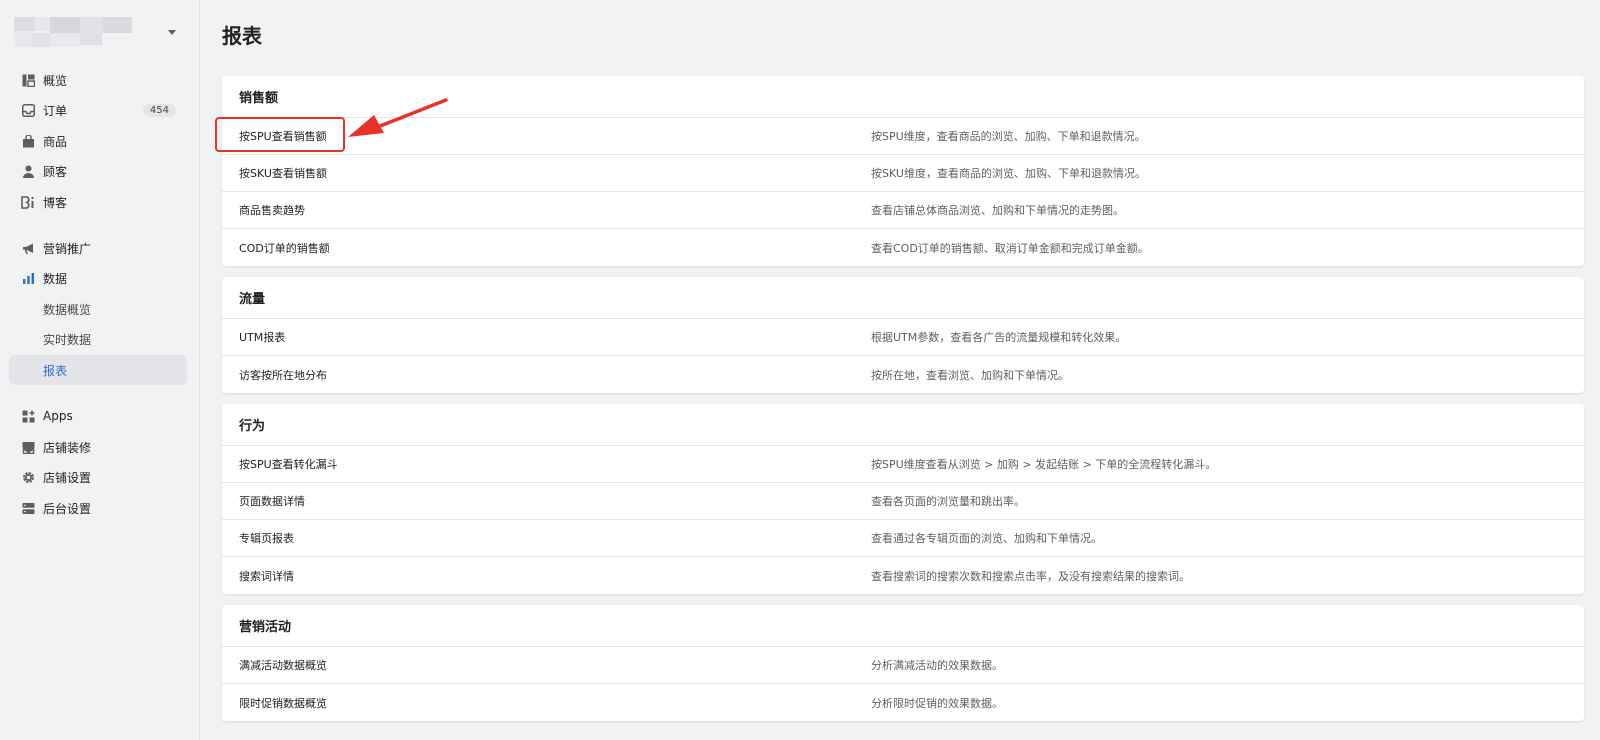 The height and width of the screenshot is (740, 1600). I want to click on sidebar-item-label: 顾客, so click(55, 171).